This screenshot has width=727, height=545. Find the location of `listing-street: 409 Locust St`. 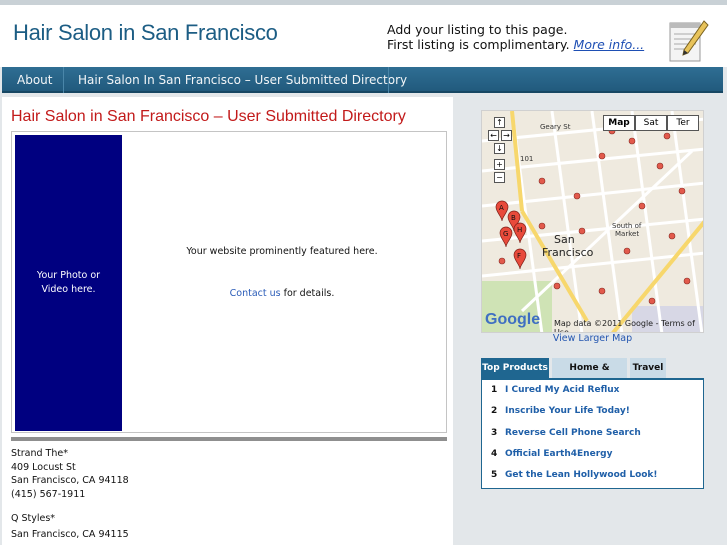

listing-street: 409 Locust St is located at coordinates (43, 467).